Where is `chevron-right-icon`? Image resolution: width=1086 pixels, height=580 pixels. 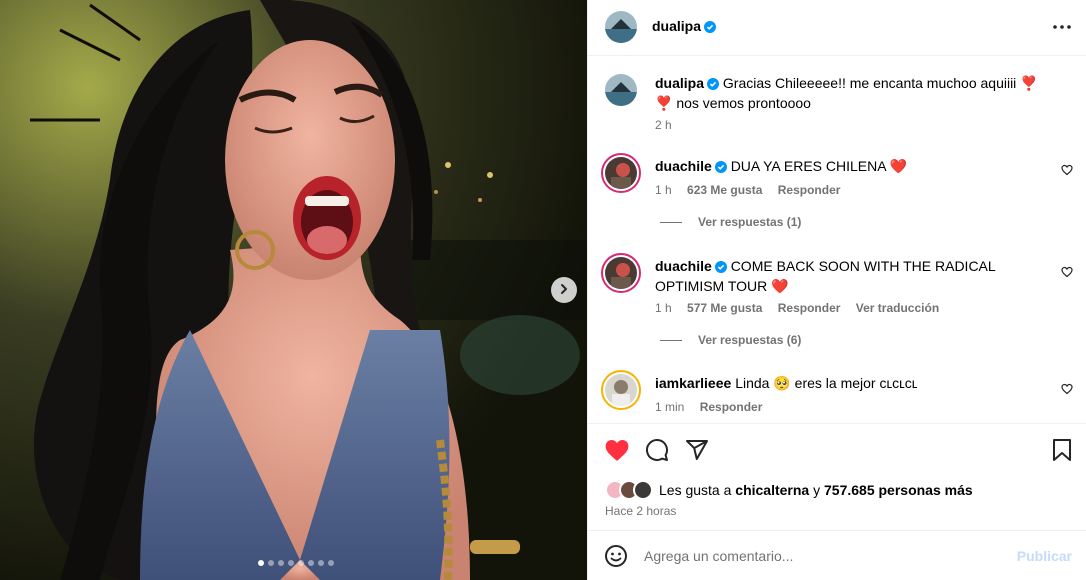
chevron-right-icon is located at coordinates (564, 290).